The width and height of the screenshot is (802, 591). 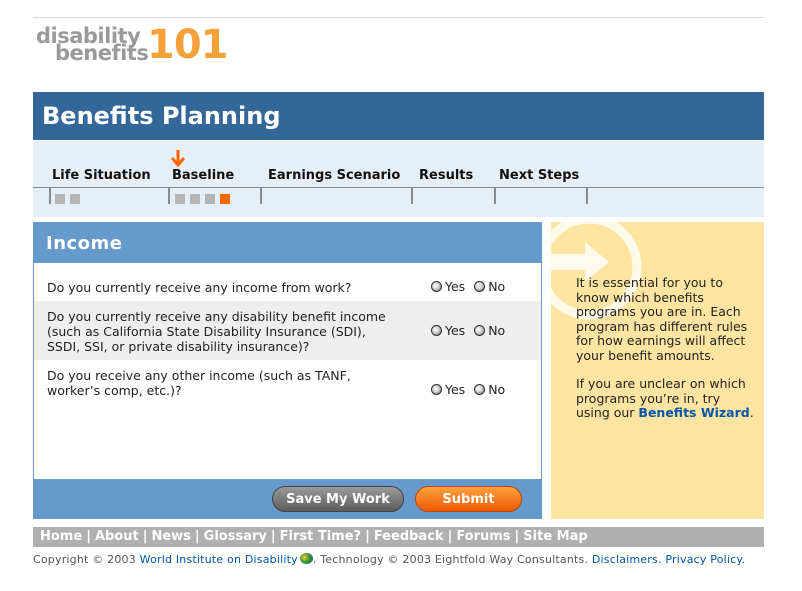 What do you see at coordinates (409, 536) in the screenshot?
I see `nav-feedback-link: Feedback` at bounding box center [409, 536].